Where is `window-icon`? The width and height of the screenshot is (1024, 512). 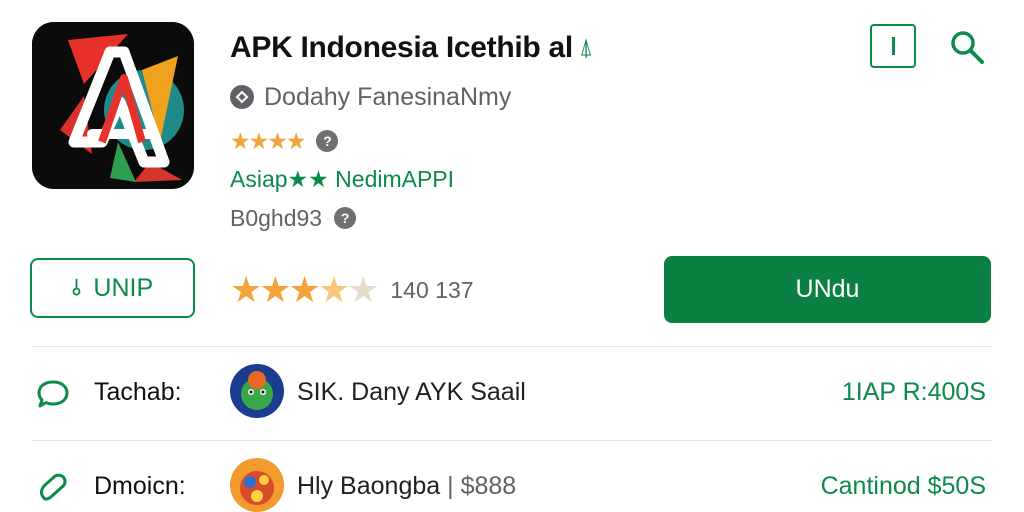
window-icon is located at coordinates (893, 46).